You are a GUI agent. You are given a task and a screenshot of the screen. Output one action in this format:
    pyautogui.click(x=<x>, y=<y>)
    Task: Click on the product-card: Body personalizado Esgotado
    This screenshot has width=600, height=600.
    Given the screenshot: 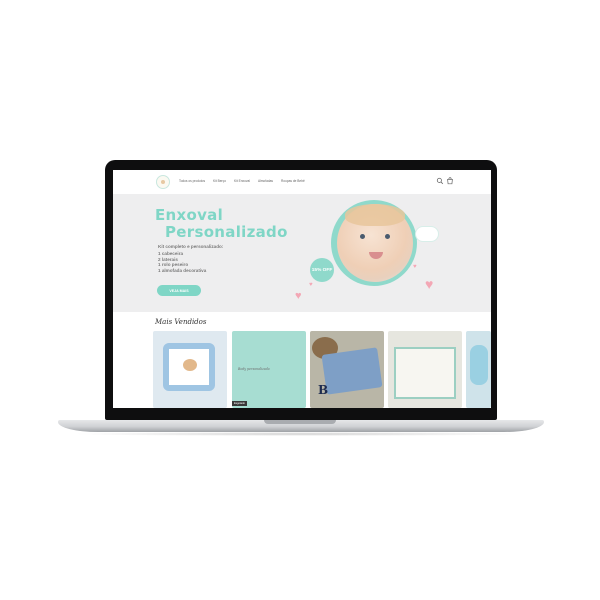 What is the action you would take?
    pyautogui.click(x=269, y=369)
    